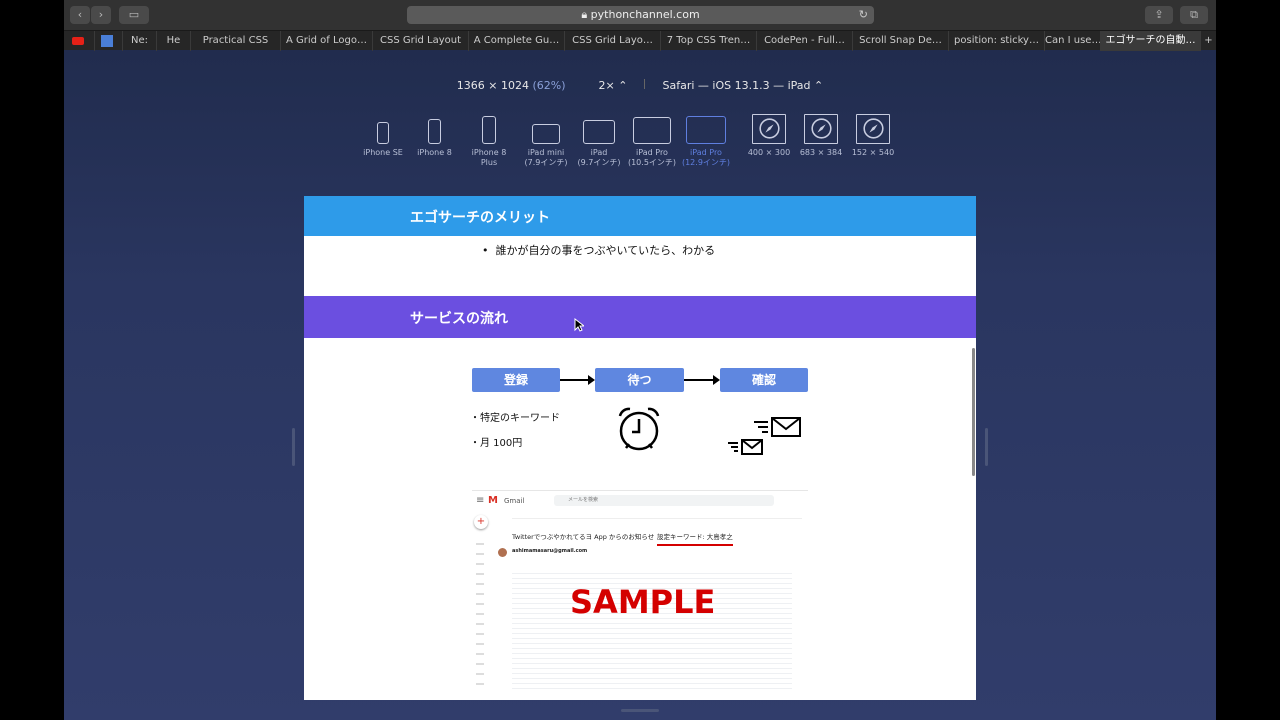 The width and height of the screenshot is (1280, 720). I want to click on url-text: pythonchannel.com, so click(645, 14).